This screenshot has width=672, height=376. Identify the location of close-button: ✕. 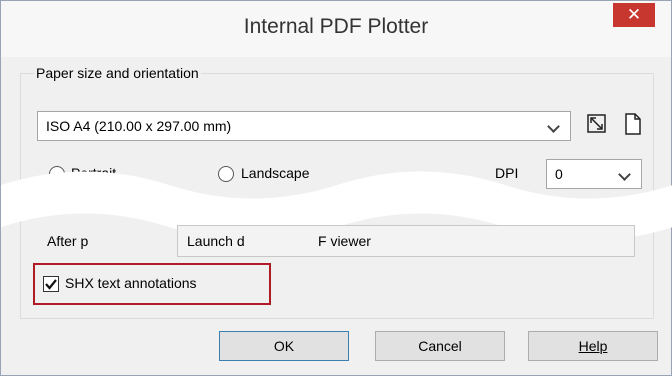
(634, 15).